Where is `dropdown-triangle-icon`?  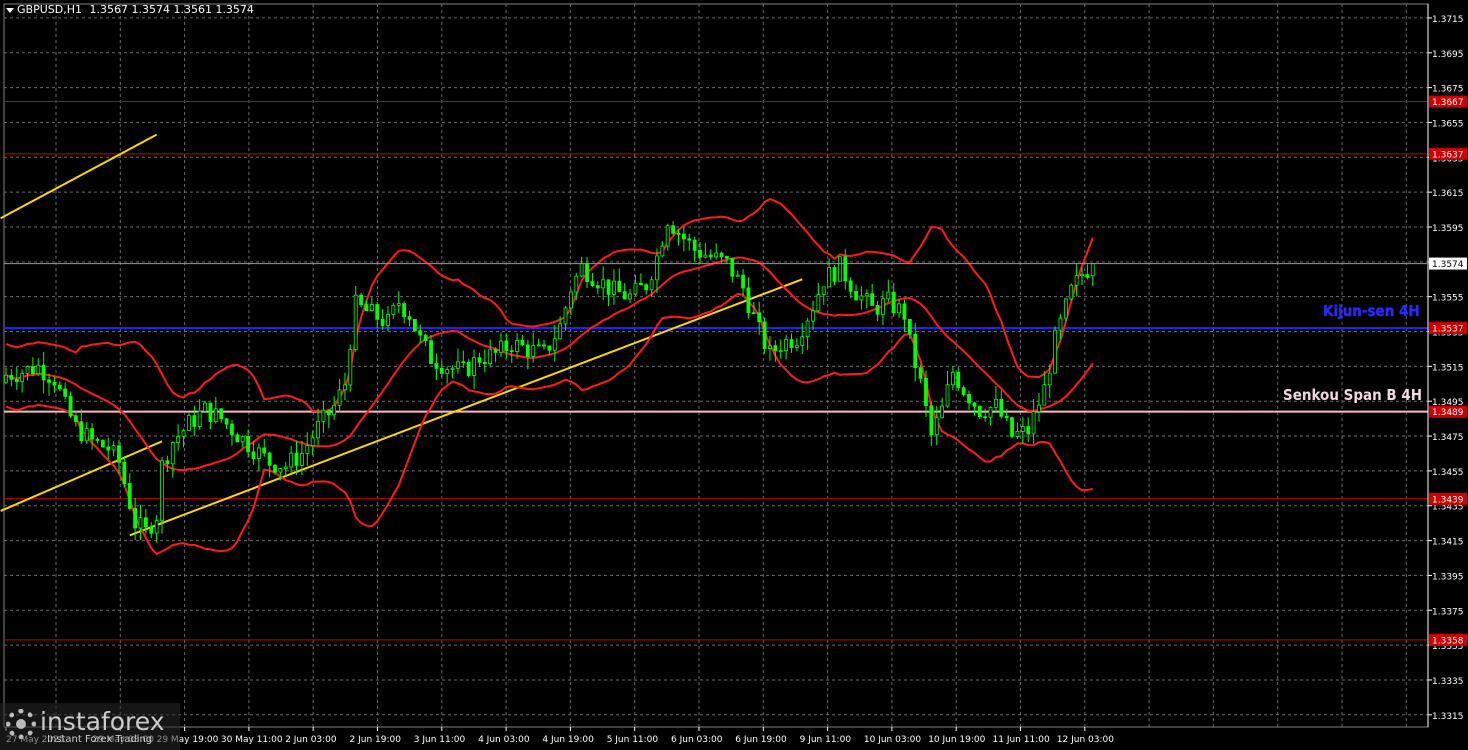 dropdown-triangle-icon is located at coordinates (10, 10).